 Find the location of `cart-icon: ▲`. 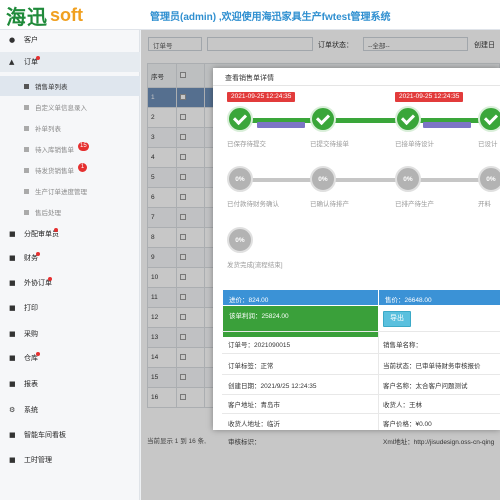

cart-icon: ▲ is located at coordinates (12, 62).